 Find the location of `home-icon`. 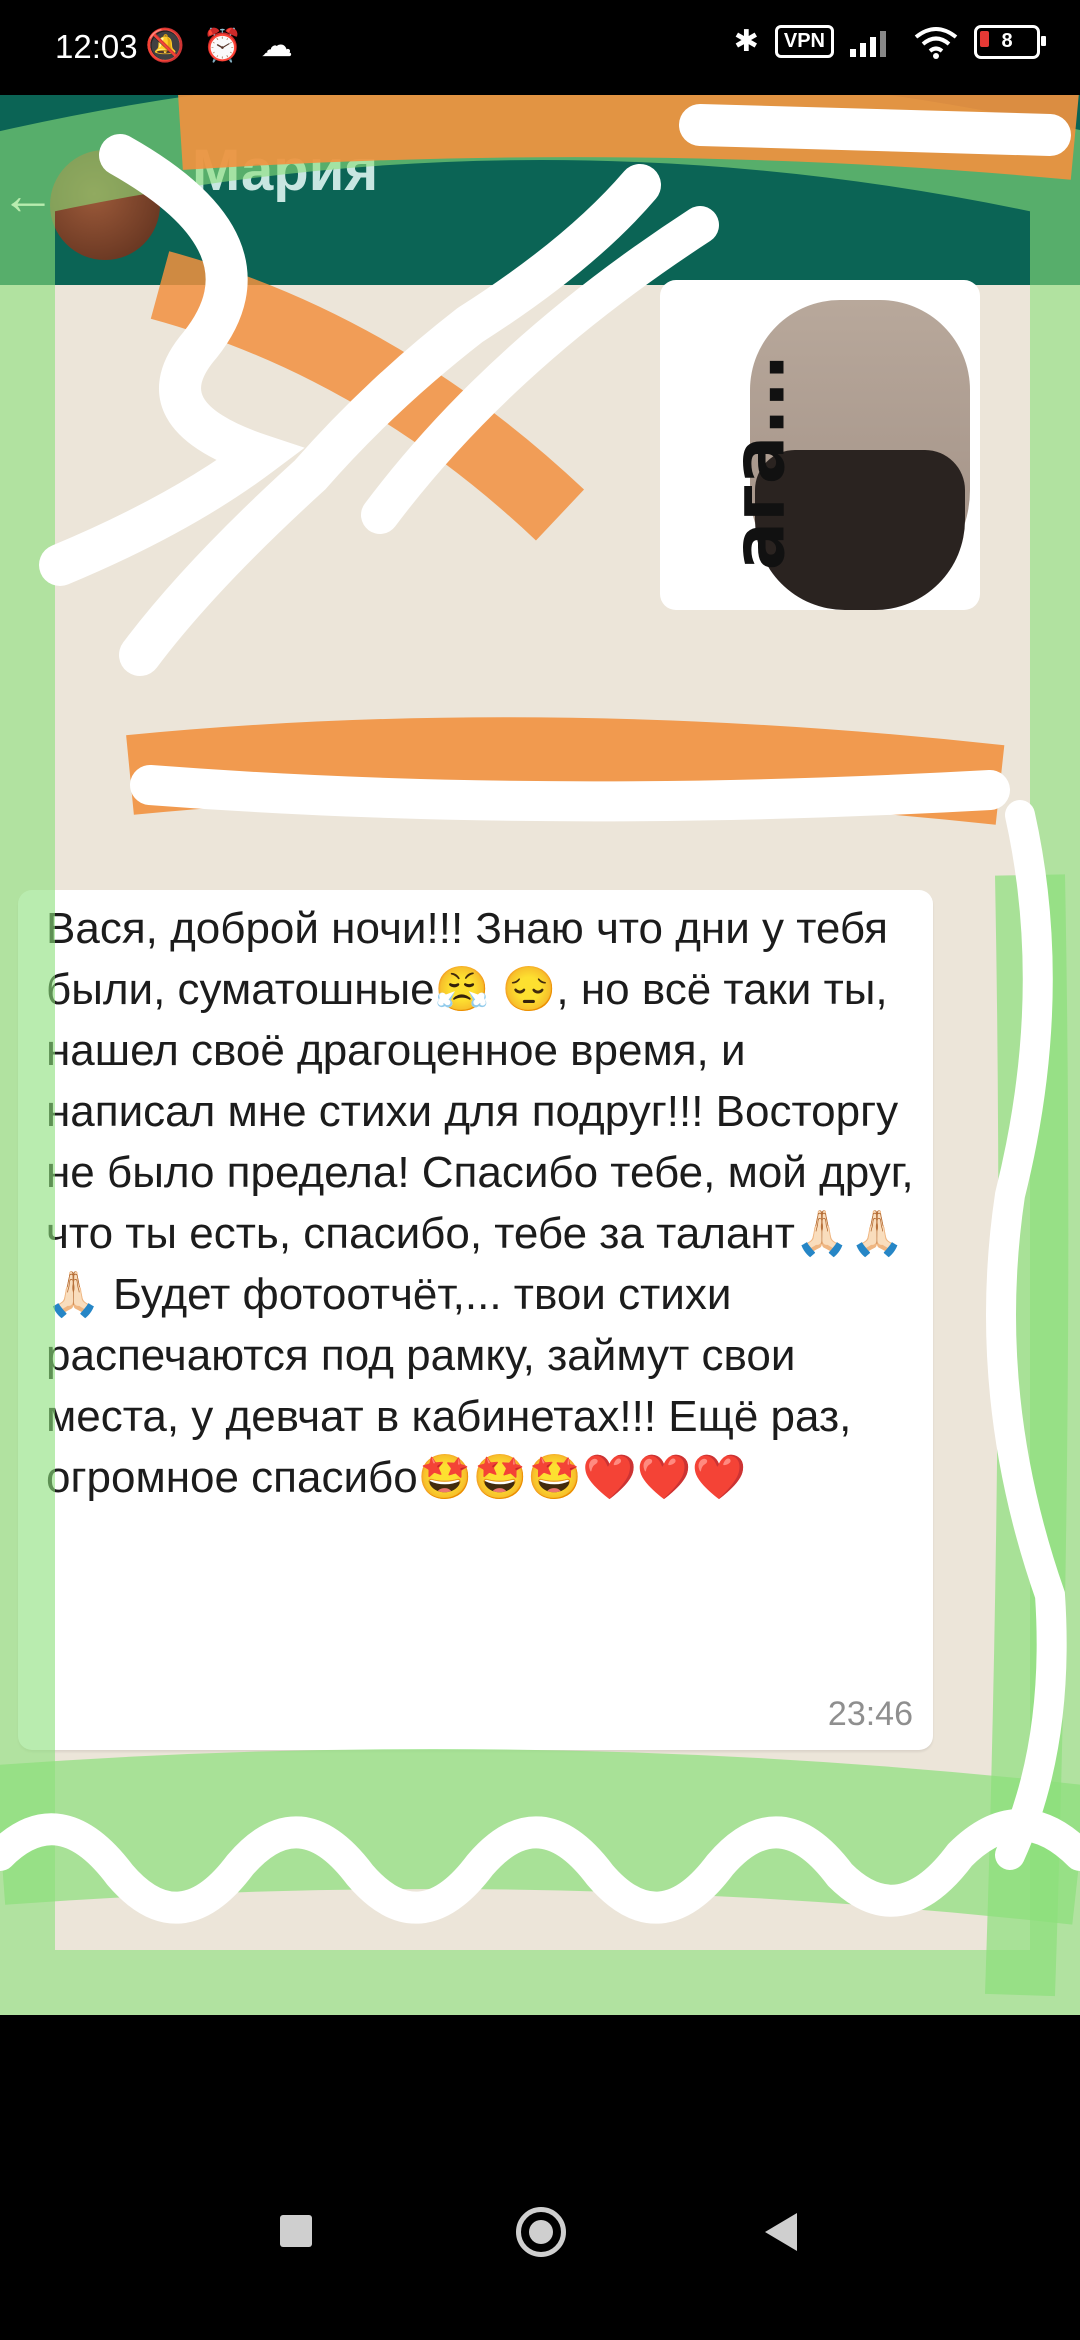

home-icon is located at coordinates (541, 2232).